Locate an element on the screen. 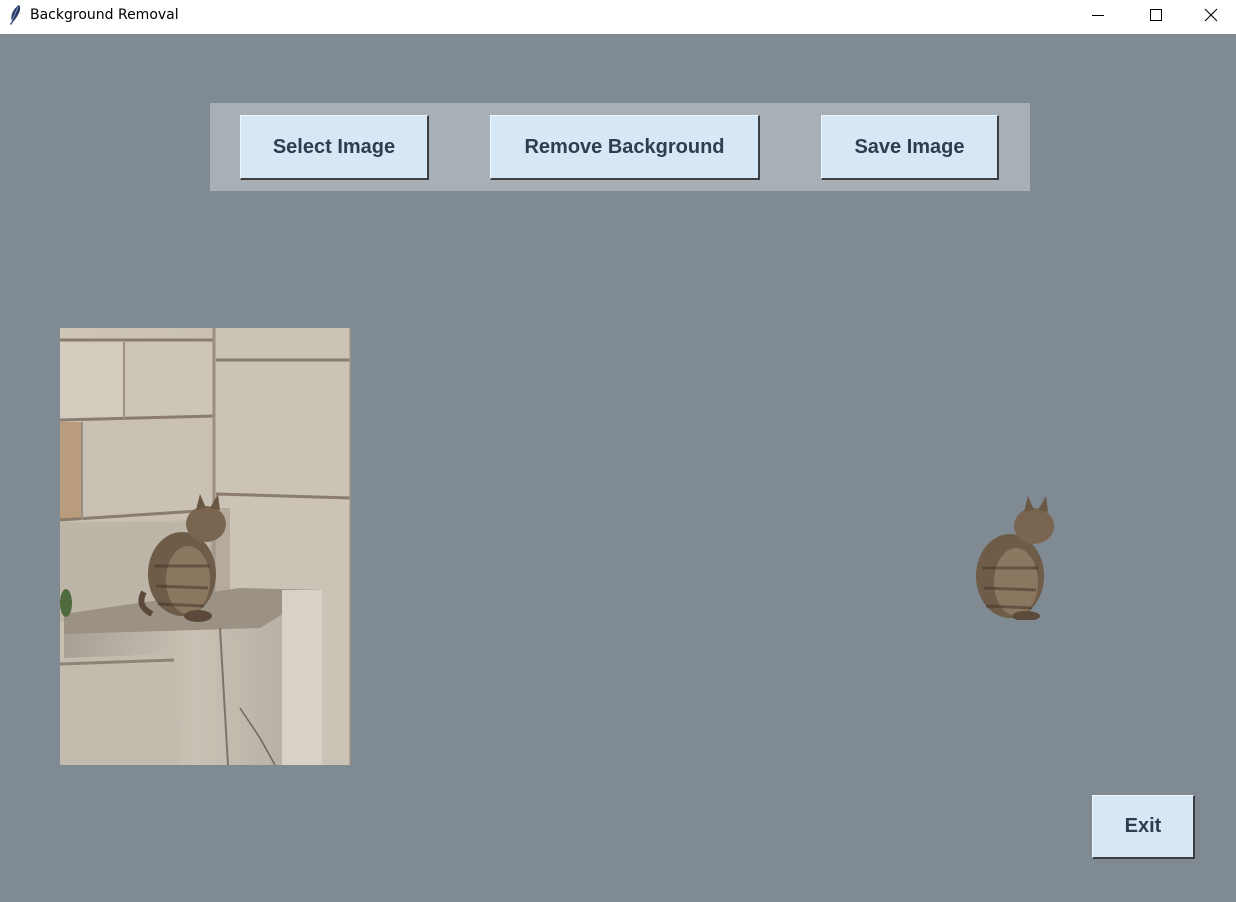  close-icon is located at coordinates (1210, 15).